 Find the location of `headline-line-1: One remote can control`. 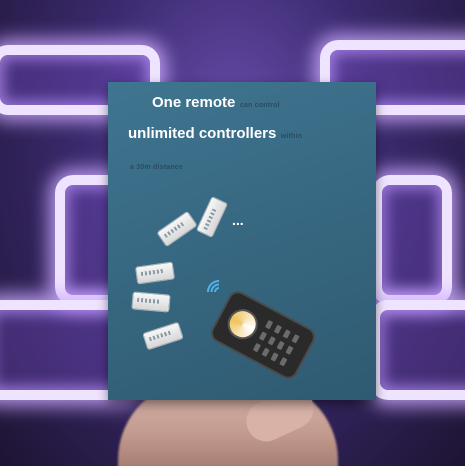

headline-line-1: One remote can control is located at coordinates (216, 103).